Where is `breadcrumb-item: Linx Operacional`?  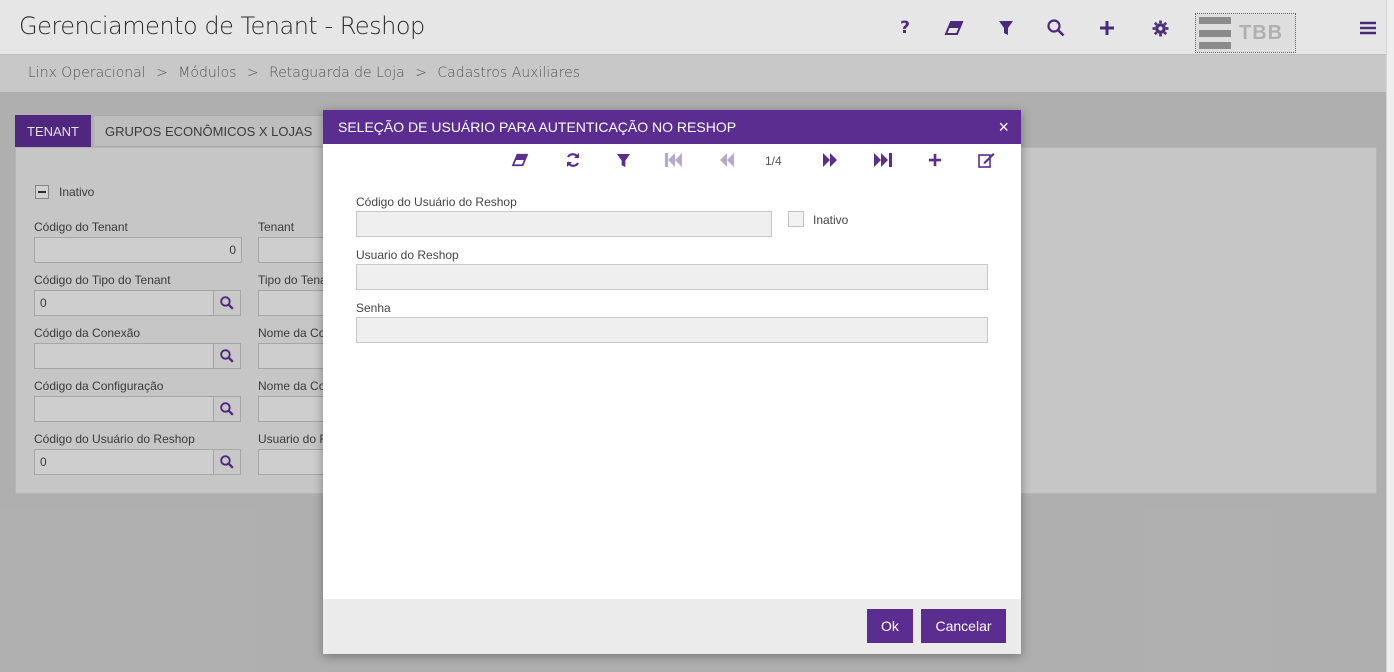
breadcrumb-item: Linx Operacional is located at coordinates (87, 73).